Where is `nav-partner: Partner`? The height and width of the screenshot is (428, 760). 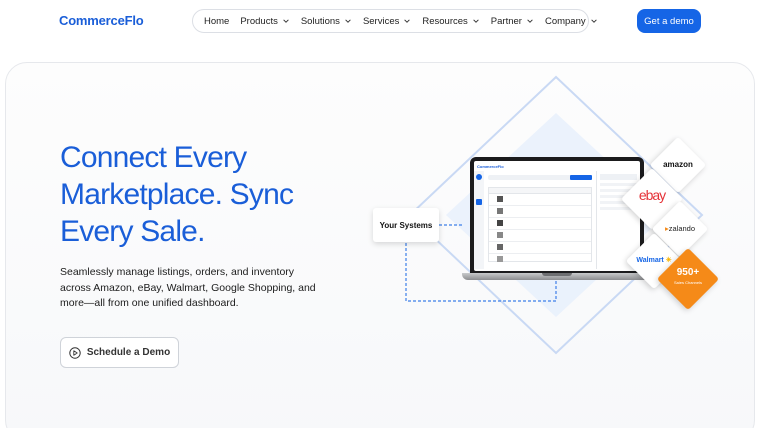 nav-partner: Partner is located at coordinates (512, 21).